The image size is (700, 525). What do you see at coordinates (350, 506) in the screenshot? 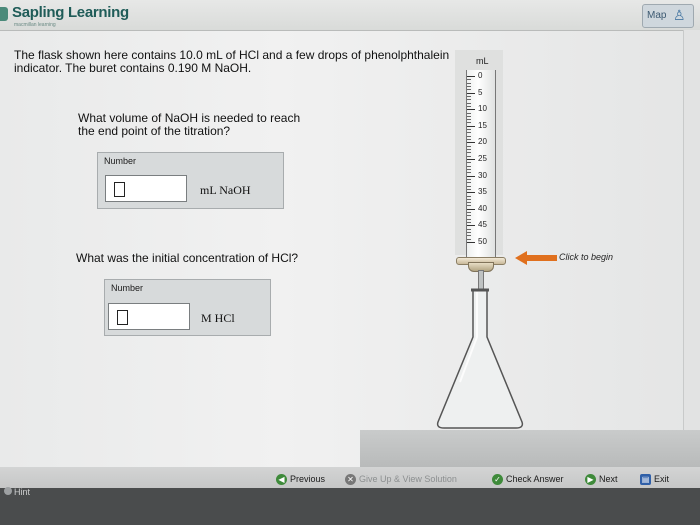
I see `footer-dark` at bounding box center [350, 506].